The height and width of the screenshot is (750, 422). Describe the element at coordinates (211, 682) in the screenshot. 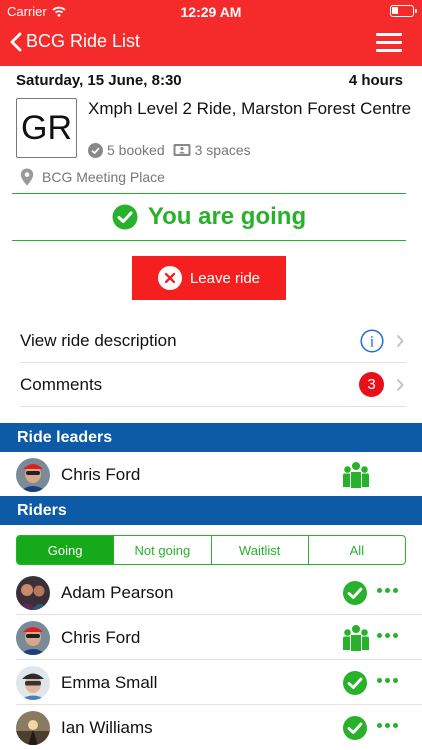

I see `rider-row: Emma Small` at that location.